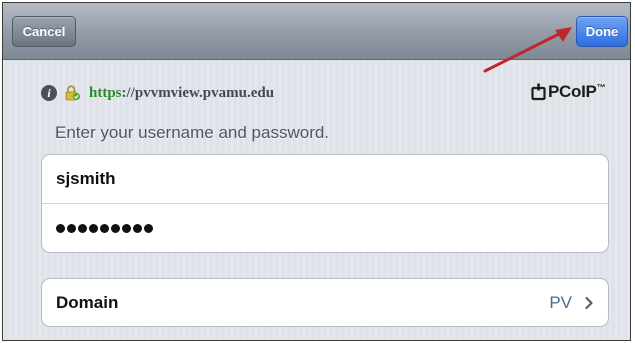 The image size is (635, 343). Describe the element at coordinates (589, 303) in the screenshot. I see `chevron-right-icon` at that location.